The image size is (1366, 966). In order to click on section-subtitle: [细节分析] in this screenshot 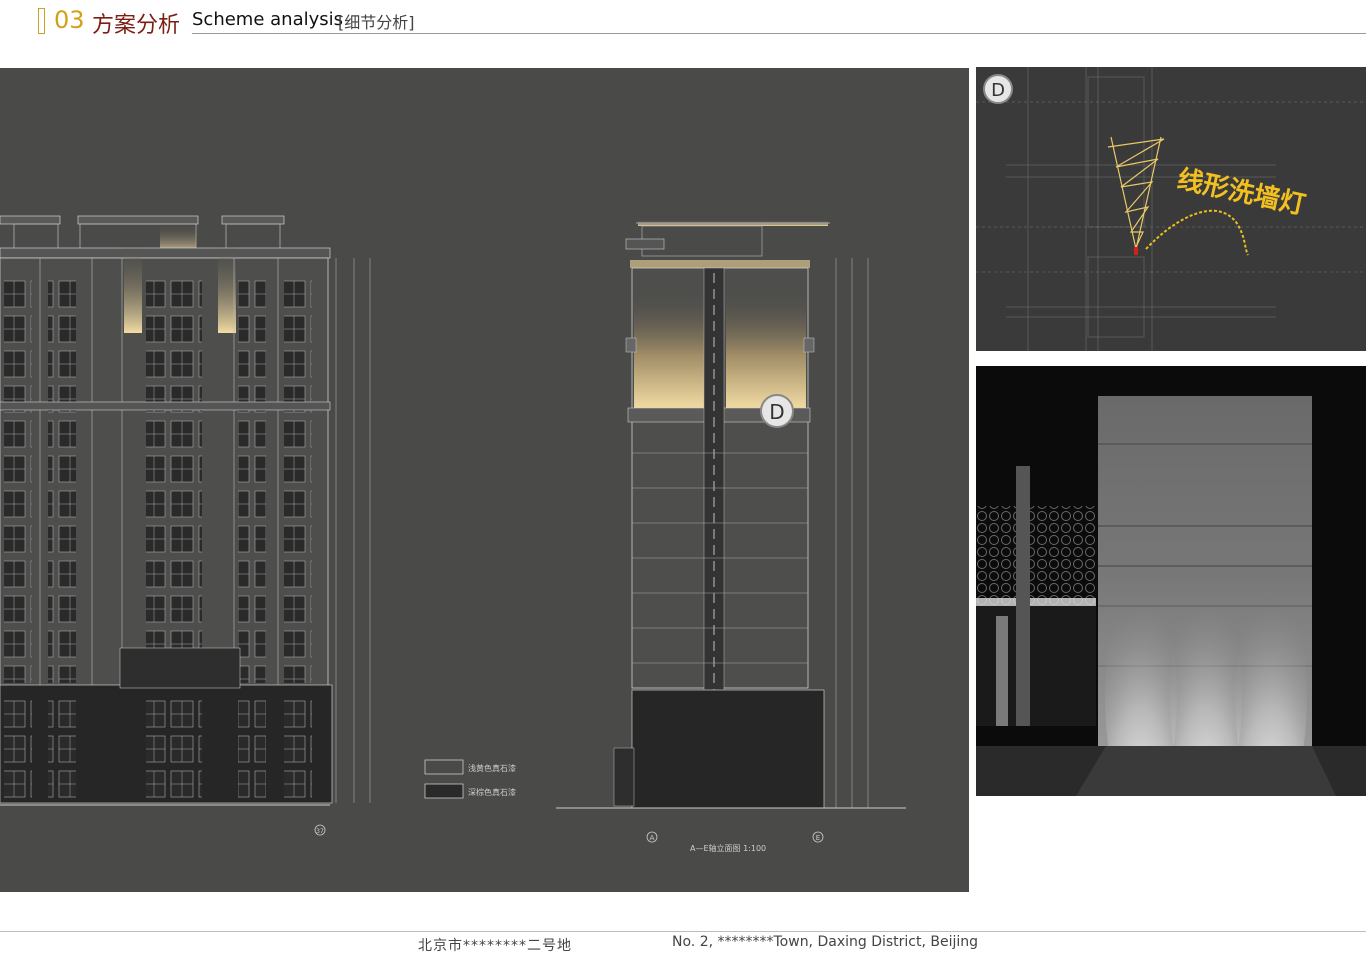, I will do `click(376, 22)`.